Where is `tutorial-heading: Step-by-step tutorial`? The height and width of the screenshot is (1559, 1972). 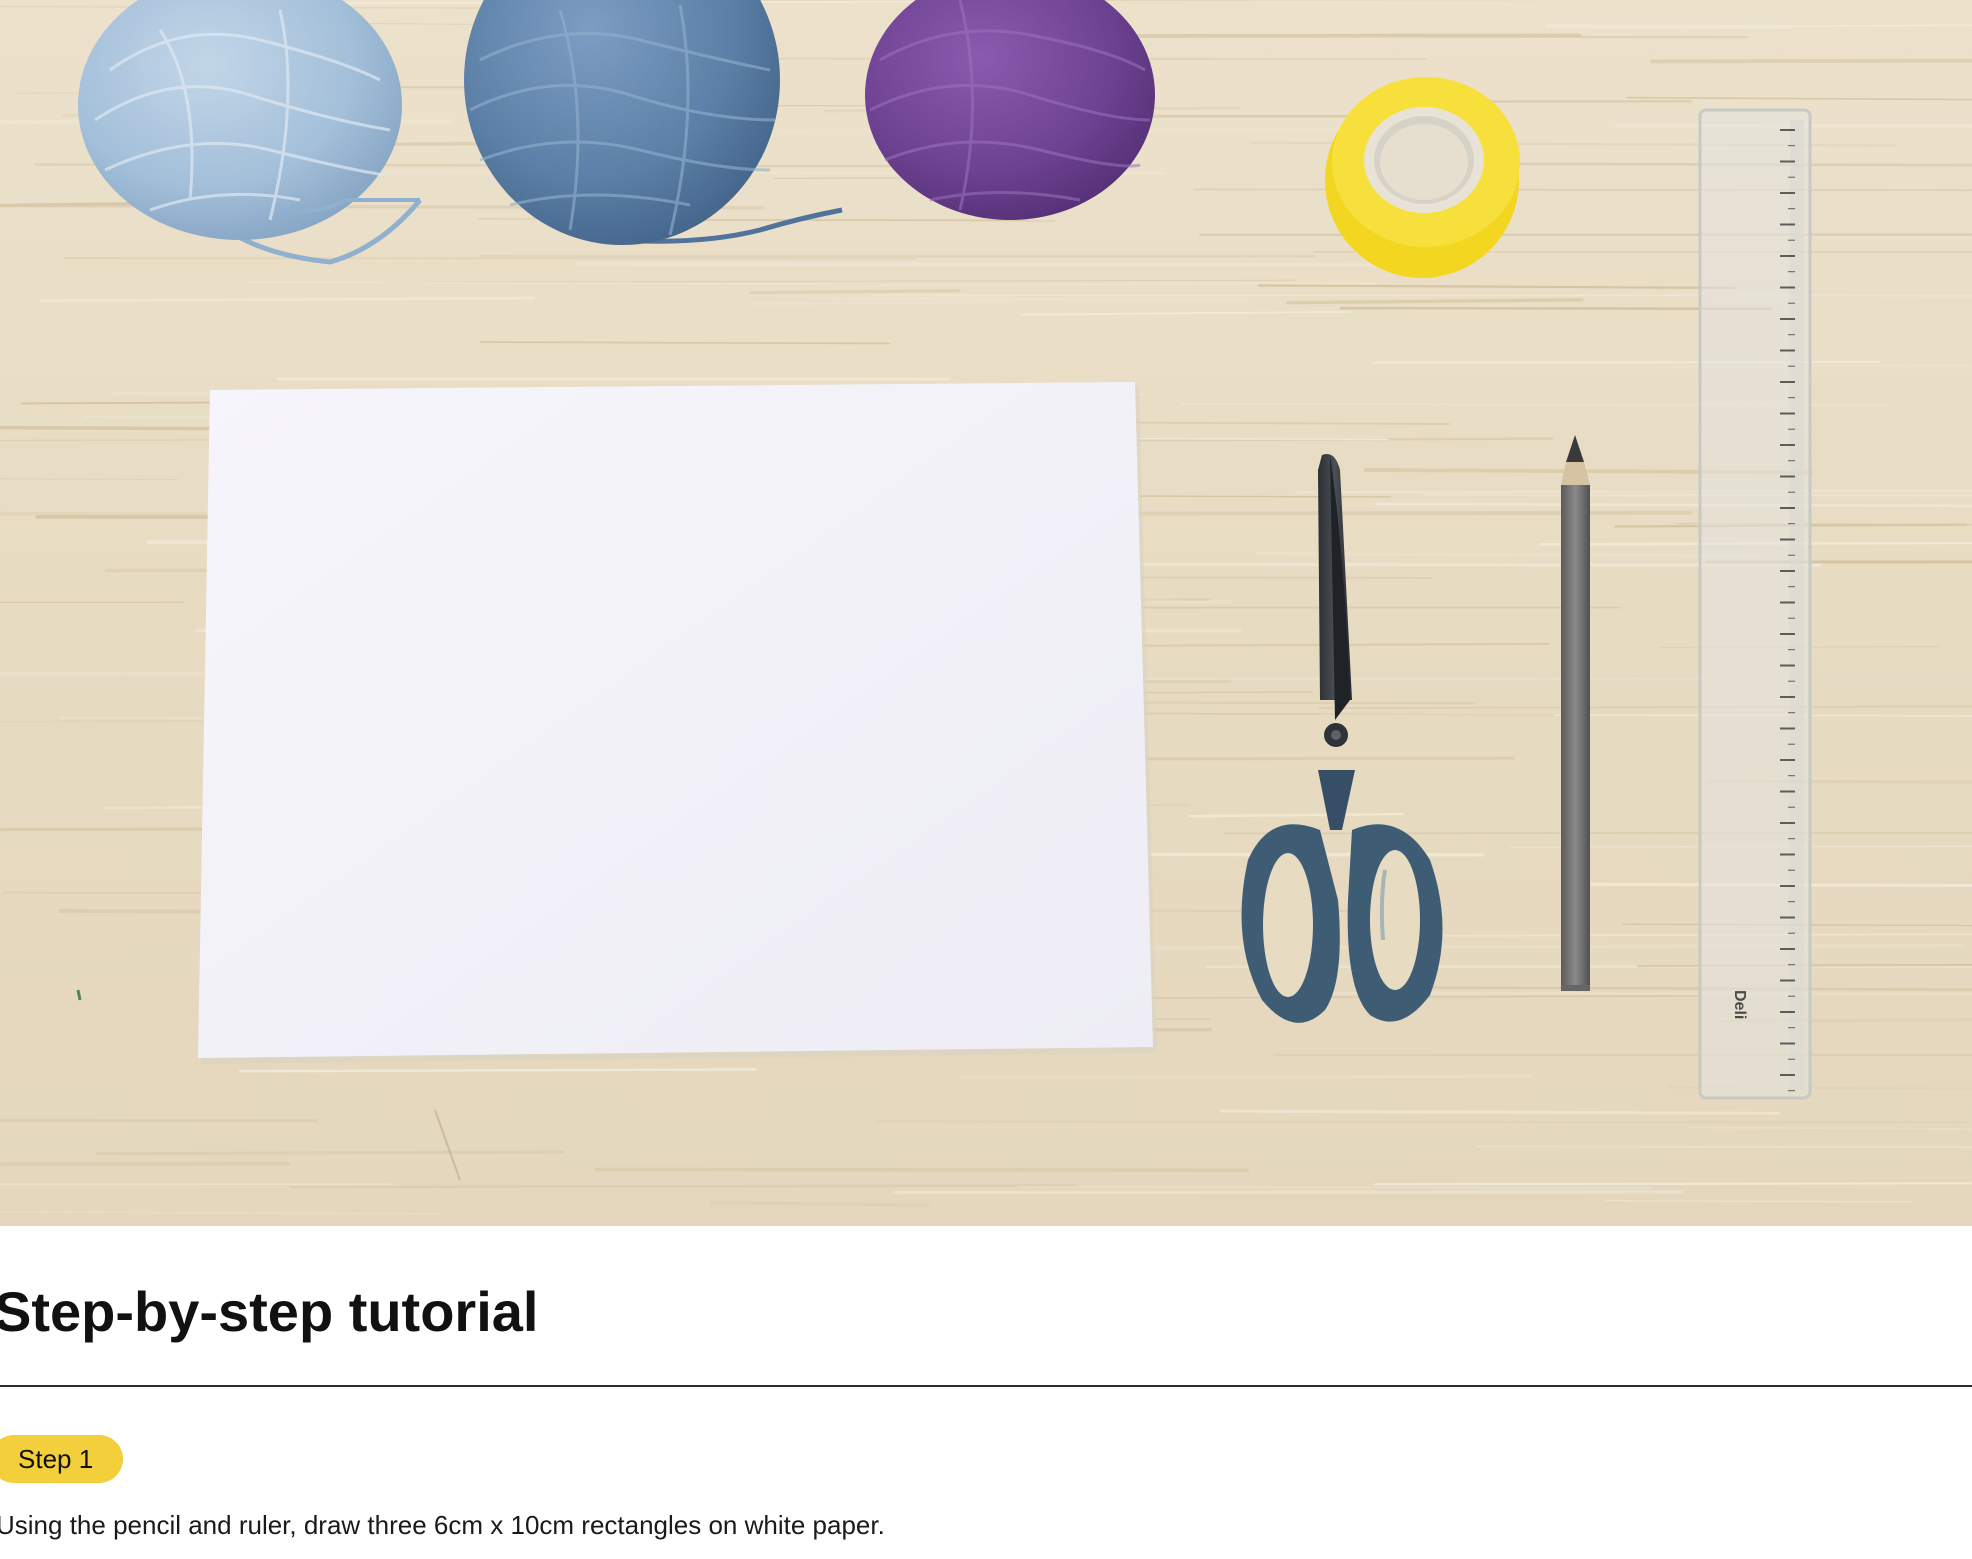
tutorial-heading: Step-by-step tutorial is located at coordinates (269, 1311).